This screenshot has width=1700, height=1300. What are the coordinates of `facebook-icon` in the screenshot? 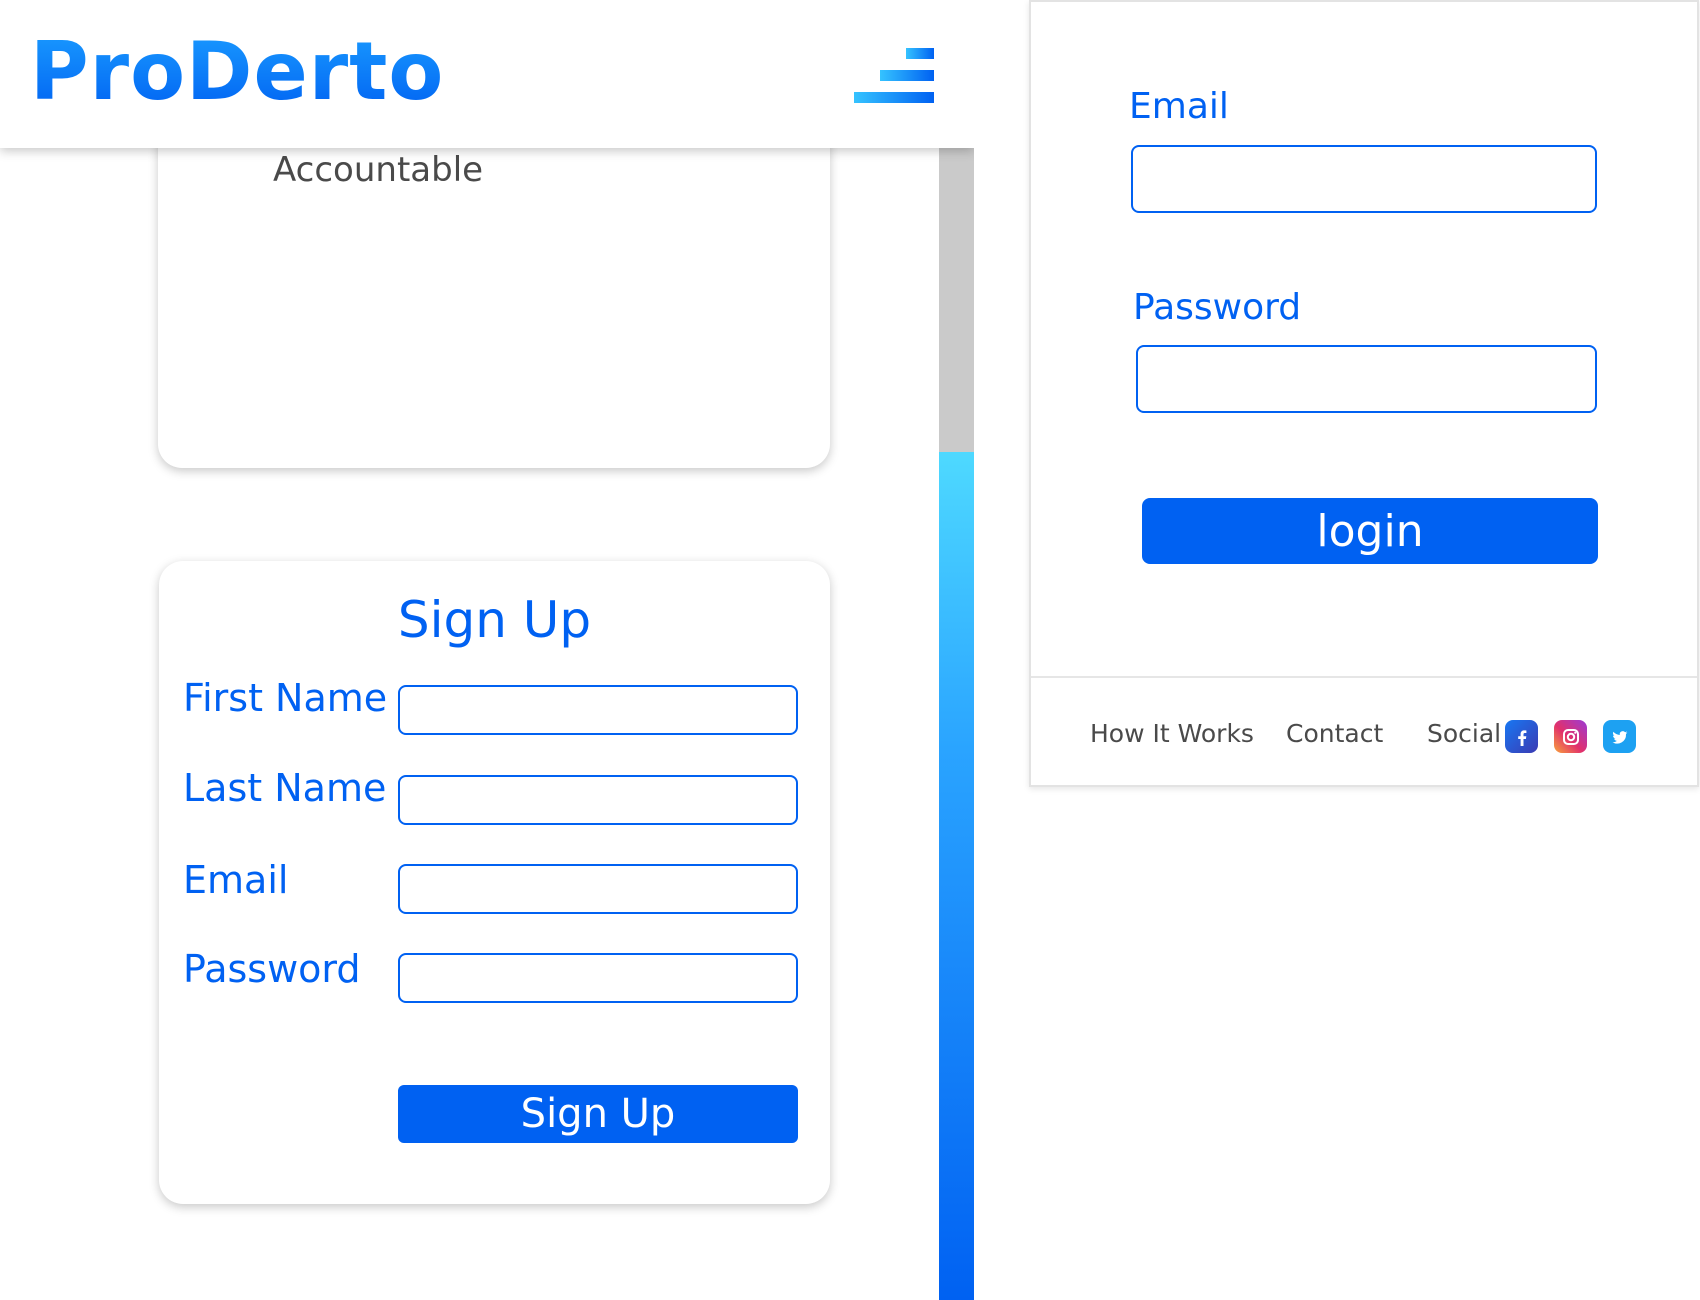 It's located at (1521, 736).